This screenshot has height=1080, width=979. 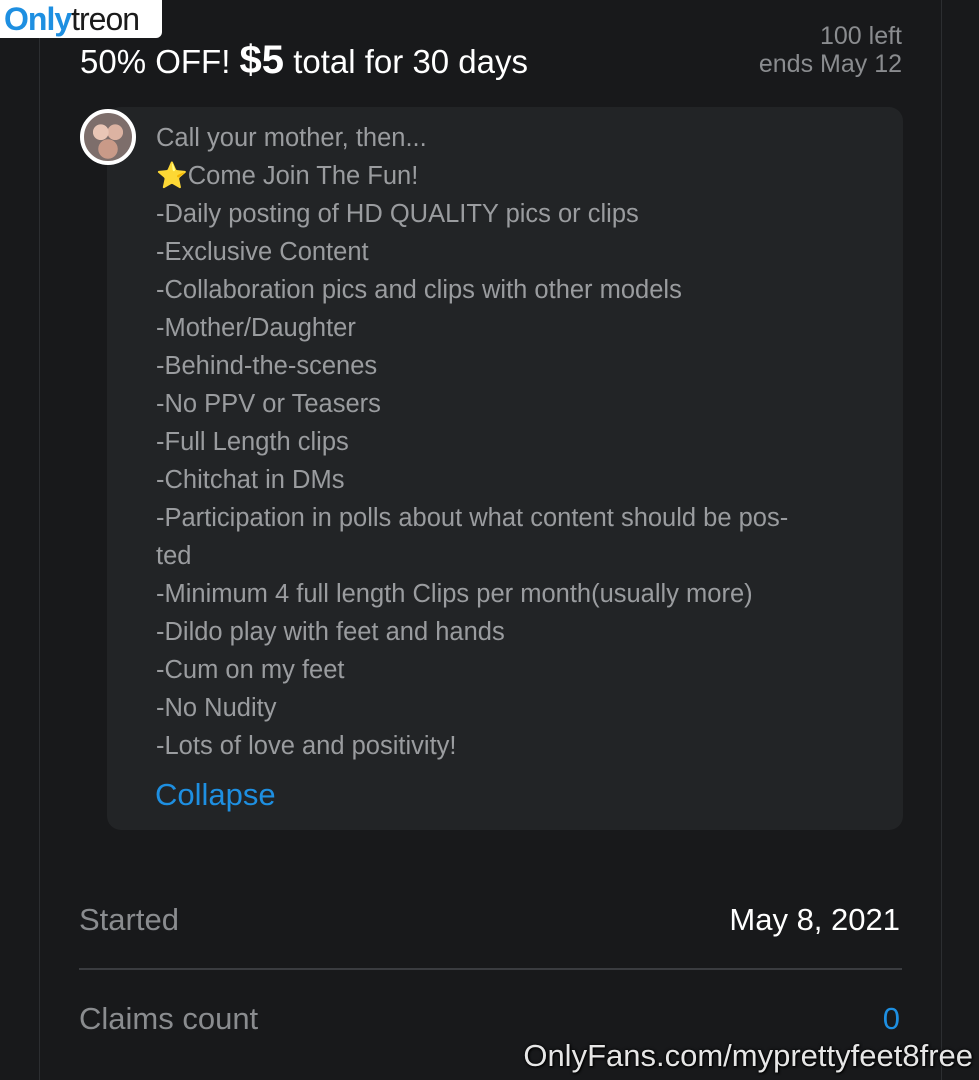 I want to click on description-line: -Exclusive Content, so click(x=262, y=252).